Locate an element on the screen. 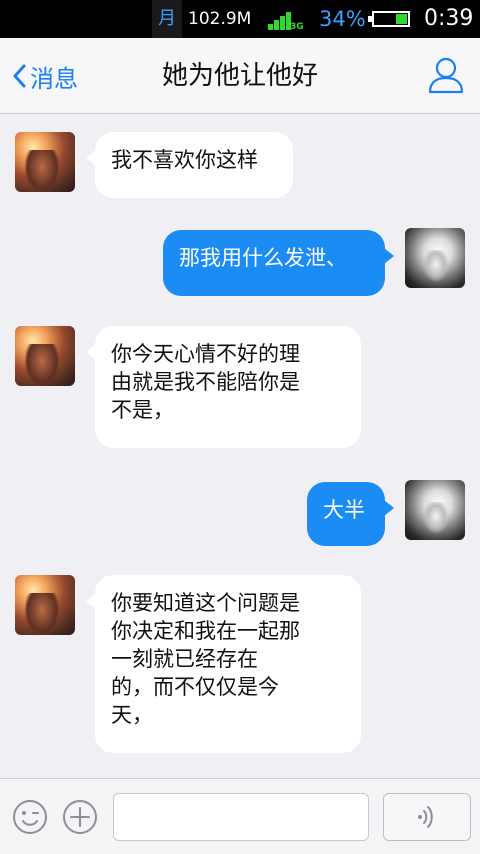 Image resolution: width=480 pixels, height=854 pixels. back-label: 消息 is located at coordinates (54, 78).